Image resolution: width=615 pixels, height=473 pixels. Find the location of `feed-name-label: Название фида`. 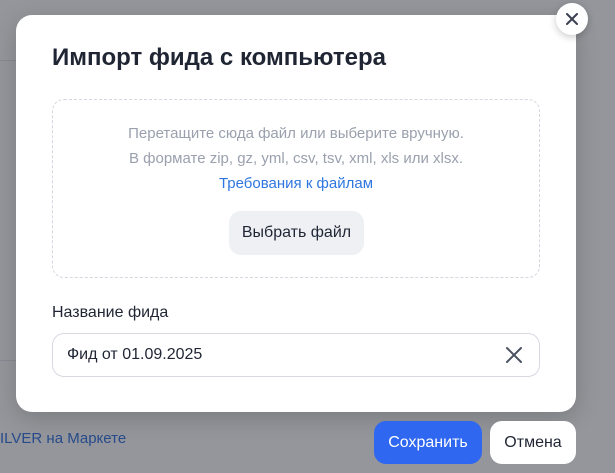

feed-name-label: Название фида is located at coordinates (110, 312).